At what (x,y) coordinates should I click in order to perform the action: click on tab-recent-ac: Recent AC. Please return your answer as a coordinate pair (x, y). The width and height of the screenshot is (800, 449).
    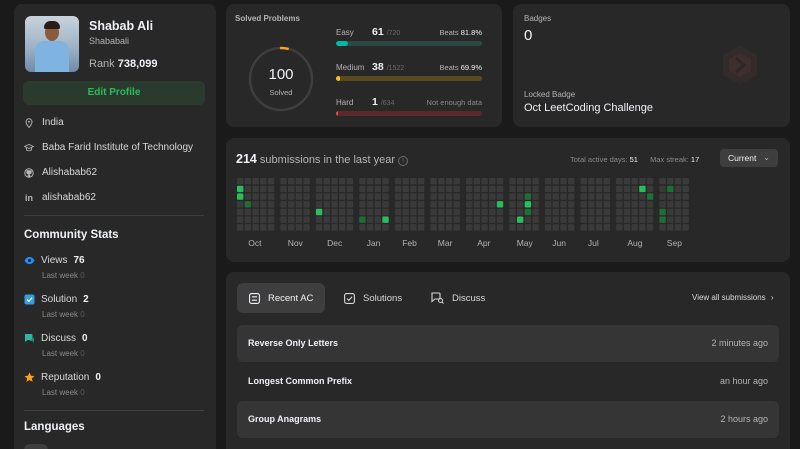
    Looking at the image, I should click on (281, 298).